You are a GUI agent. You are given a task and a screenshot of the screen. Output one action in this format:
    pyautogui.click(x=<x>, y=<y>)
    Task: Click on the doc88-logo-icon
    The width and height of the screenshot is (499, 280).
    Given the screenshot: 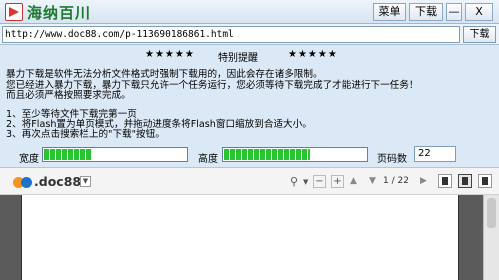 What is the action you would take?
    pyautogui.click(x=23, y=182)
    